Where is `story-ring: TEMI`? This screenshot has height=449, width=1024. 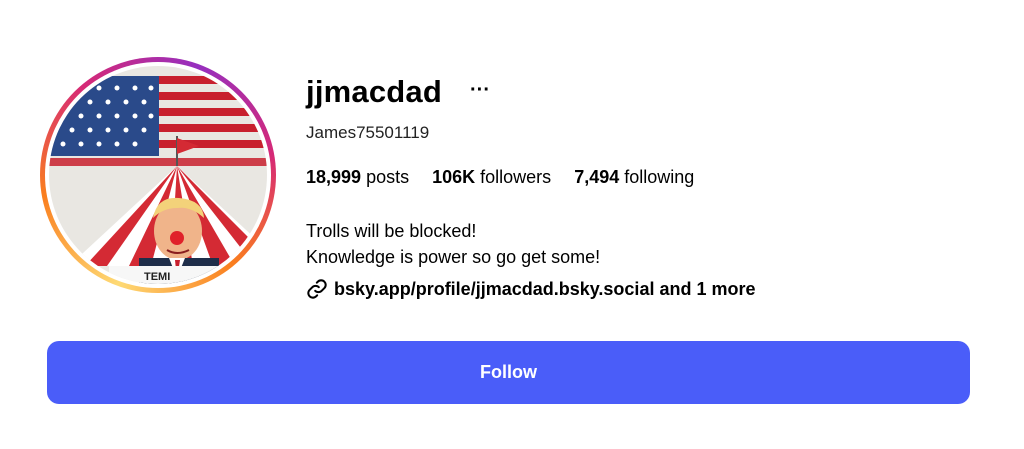 story-ring: TEMI is located at coordinates (158, 175).